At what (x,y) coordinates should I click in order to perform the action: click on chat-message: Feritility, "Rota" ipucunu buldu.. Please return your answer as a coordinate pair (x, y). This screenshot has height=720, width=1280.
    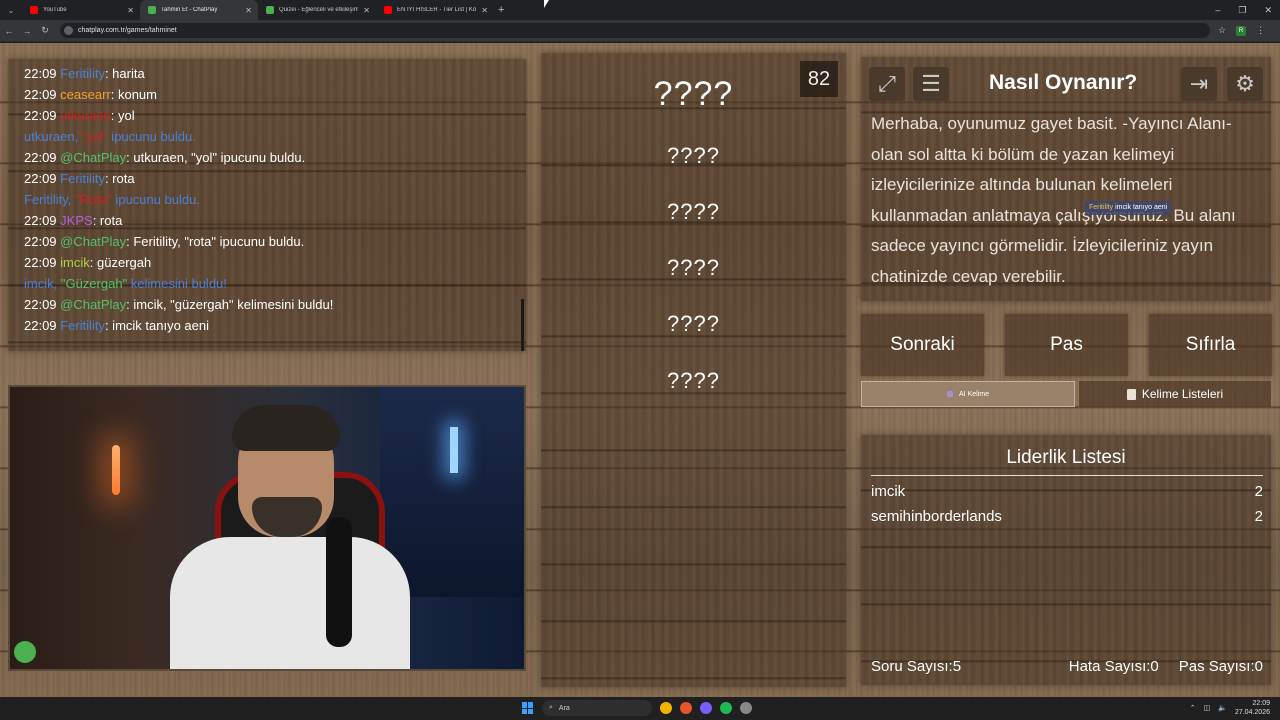
    Looking at the image, I should click on (267, 199).